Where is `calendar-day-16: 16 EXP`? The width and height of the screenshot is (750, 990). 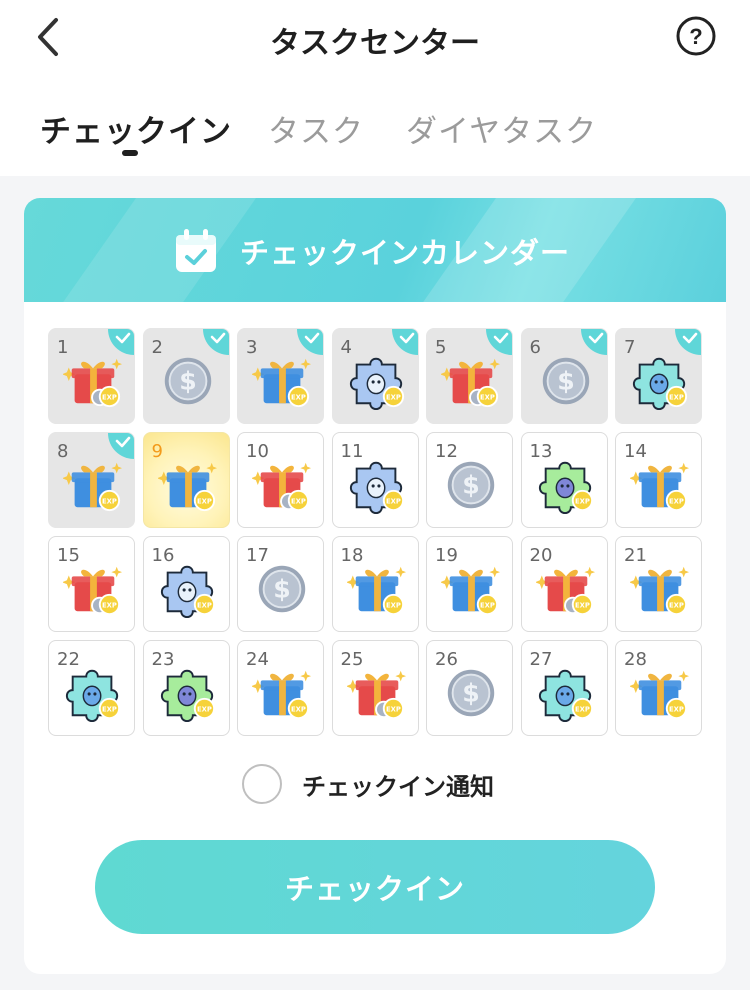 calendar-day-16: 16 EXP is located at coordinates (186, 584).